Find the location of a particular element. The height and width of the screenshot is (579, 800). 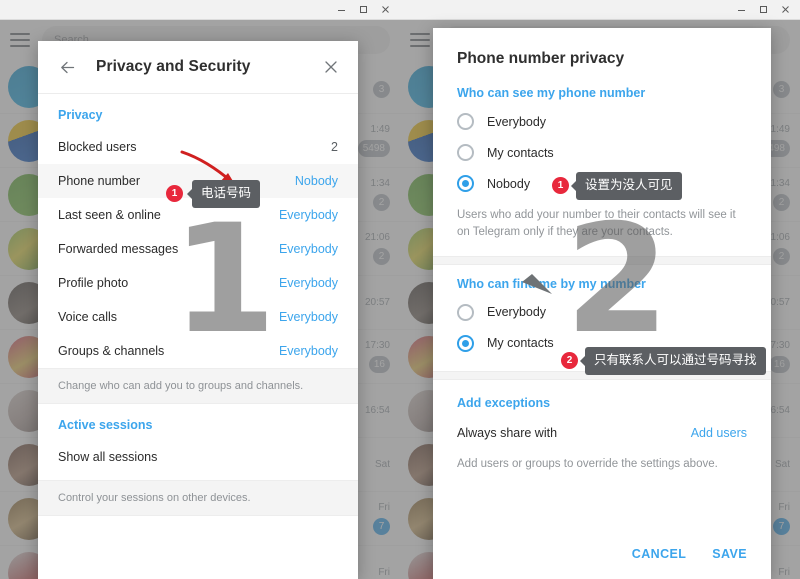

back-icon is located at coordinates (67, 67).